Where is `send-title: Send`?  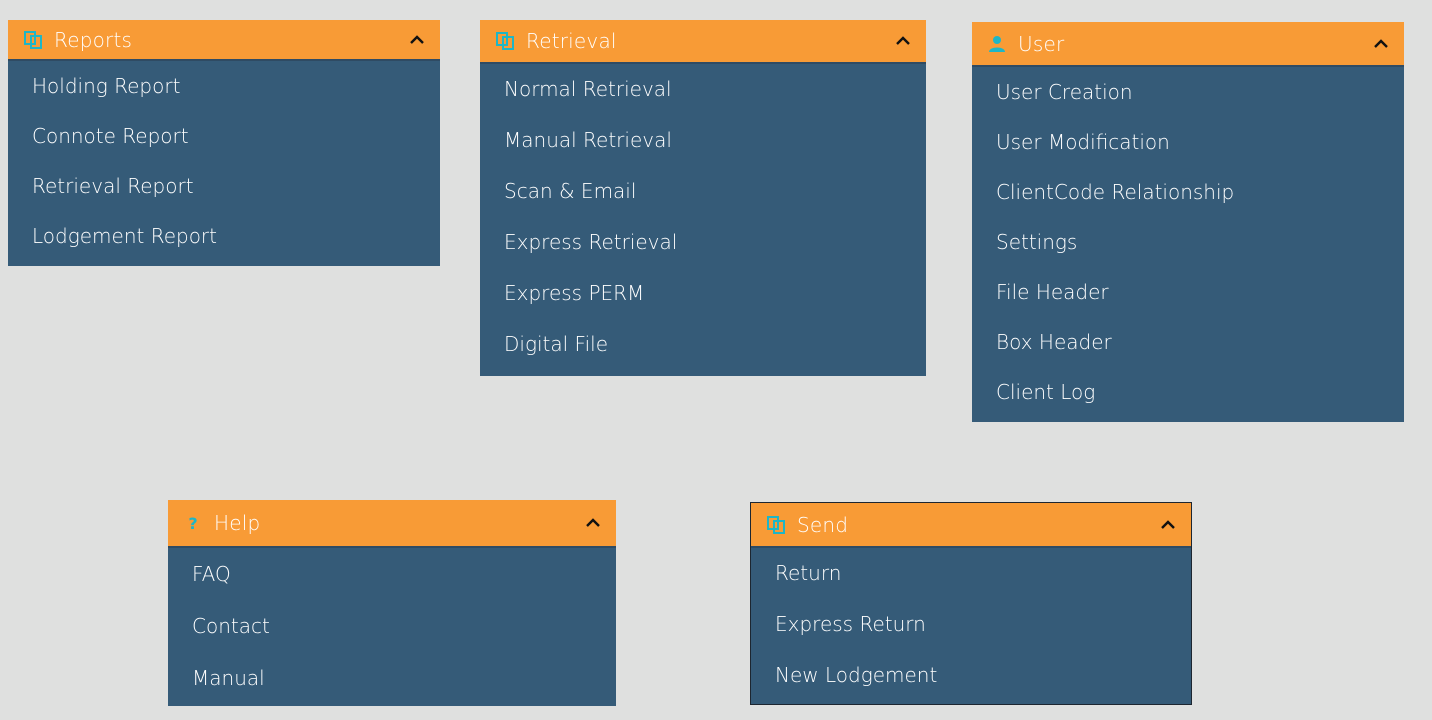 send-title: Send is located at coordinates (823, 524).